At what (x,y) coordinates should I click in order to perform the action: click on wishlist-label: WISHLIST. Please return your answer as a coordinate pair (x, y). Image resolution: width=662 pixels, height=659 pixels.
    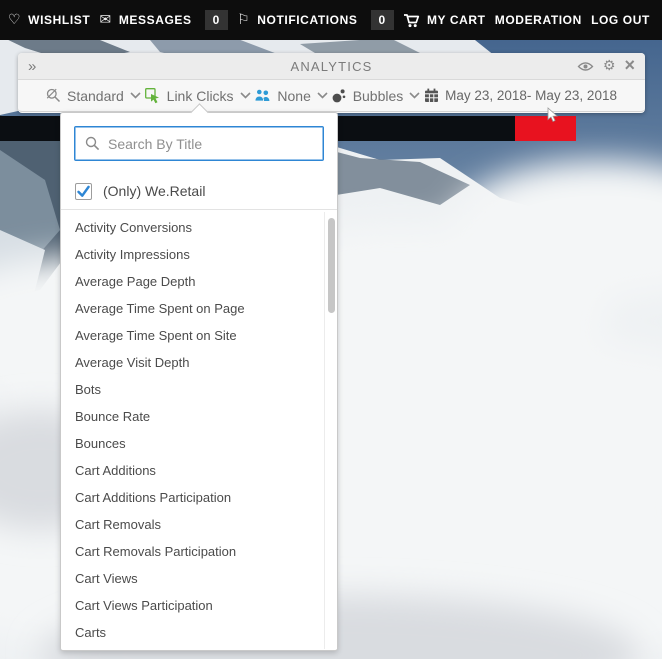
    Looking at the image, I should click on (59, 20).